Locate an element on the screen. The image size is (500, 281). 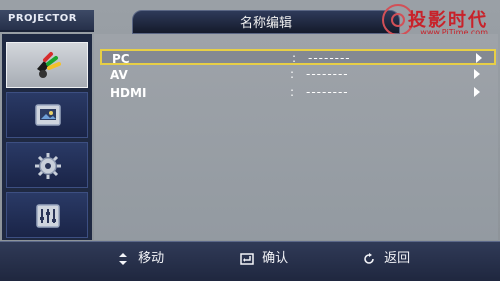
input-cables-icon is located at coordinates (49, 65).